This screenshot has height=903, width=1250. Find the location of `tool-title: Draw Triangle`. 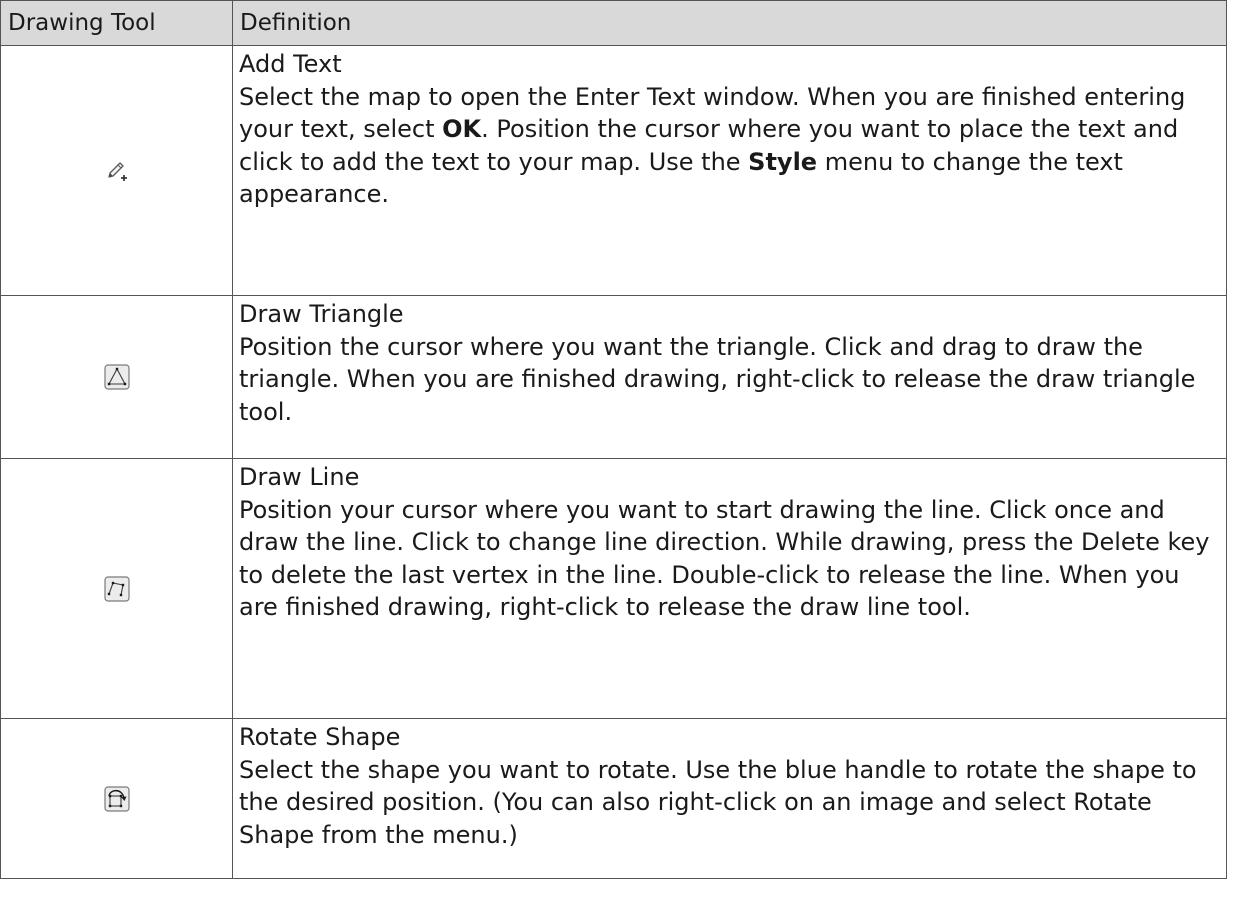

tool-title: Draw Triangle is located at coordinates (321, 314).